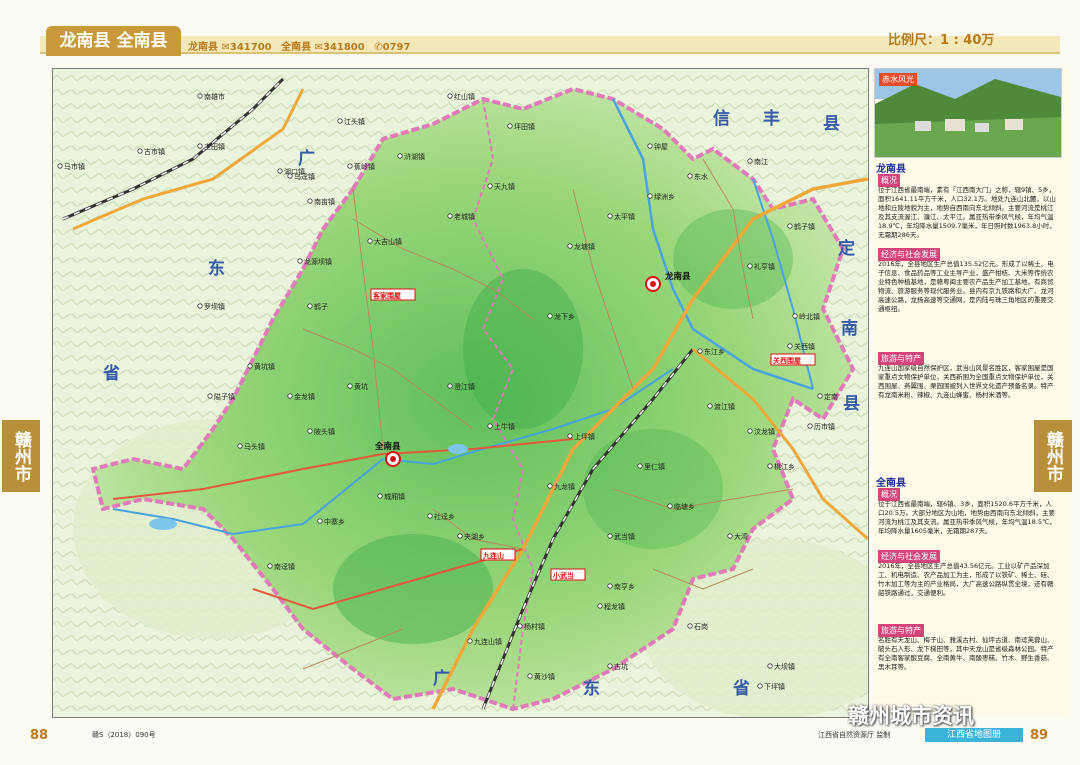  What do you see at coordinates (214, 306) in the screenshot?
I see `town-label: 罗坝镇` at bounding box center [214, 306].